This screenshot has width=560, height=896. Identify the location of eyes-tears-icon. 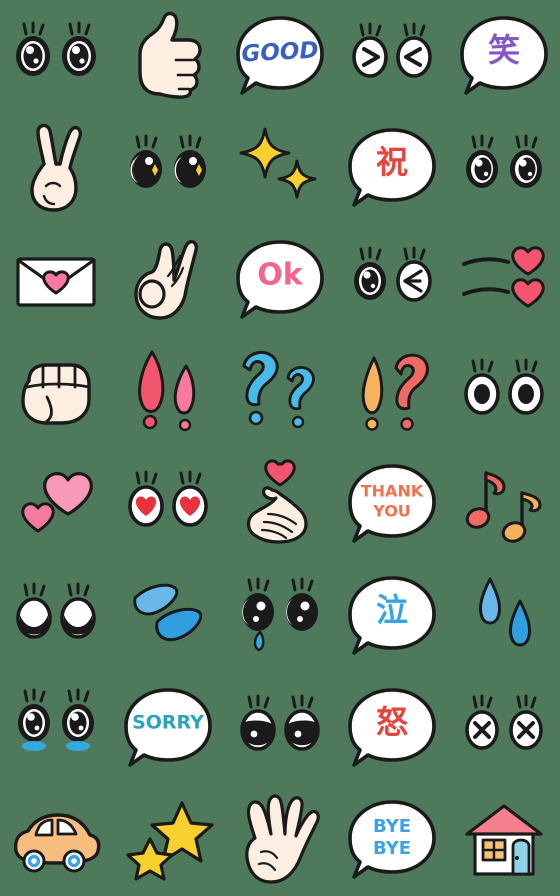
(56, 719).